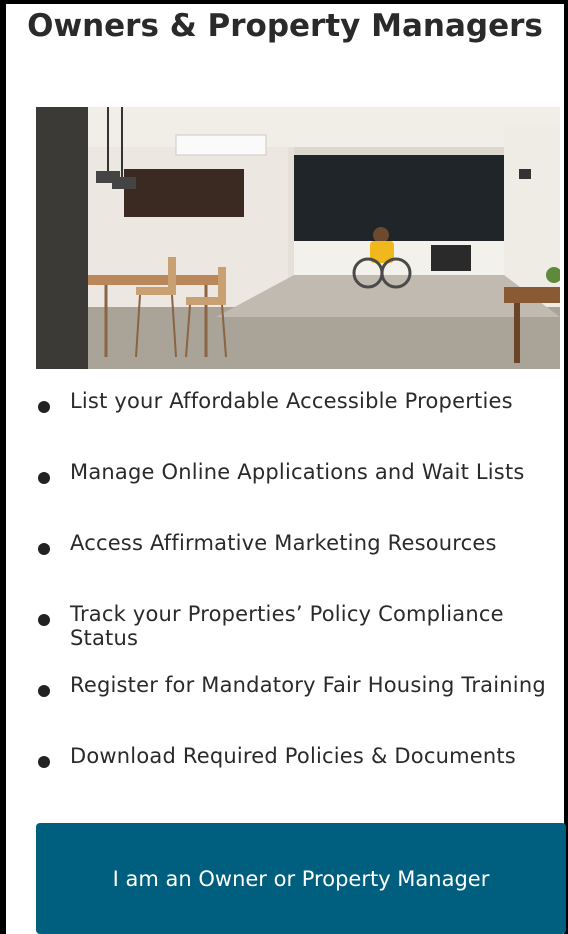  I want to click on list-item: Access Affirmative Marketing Resources, so click(285, 566).